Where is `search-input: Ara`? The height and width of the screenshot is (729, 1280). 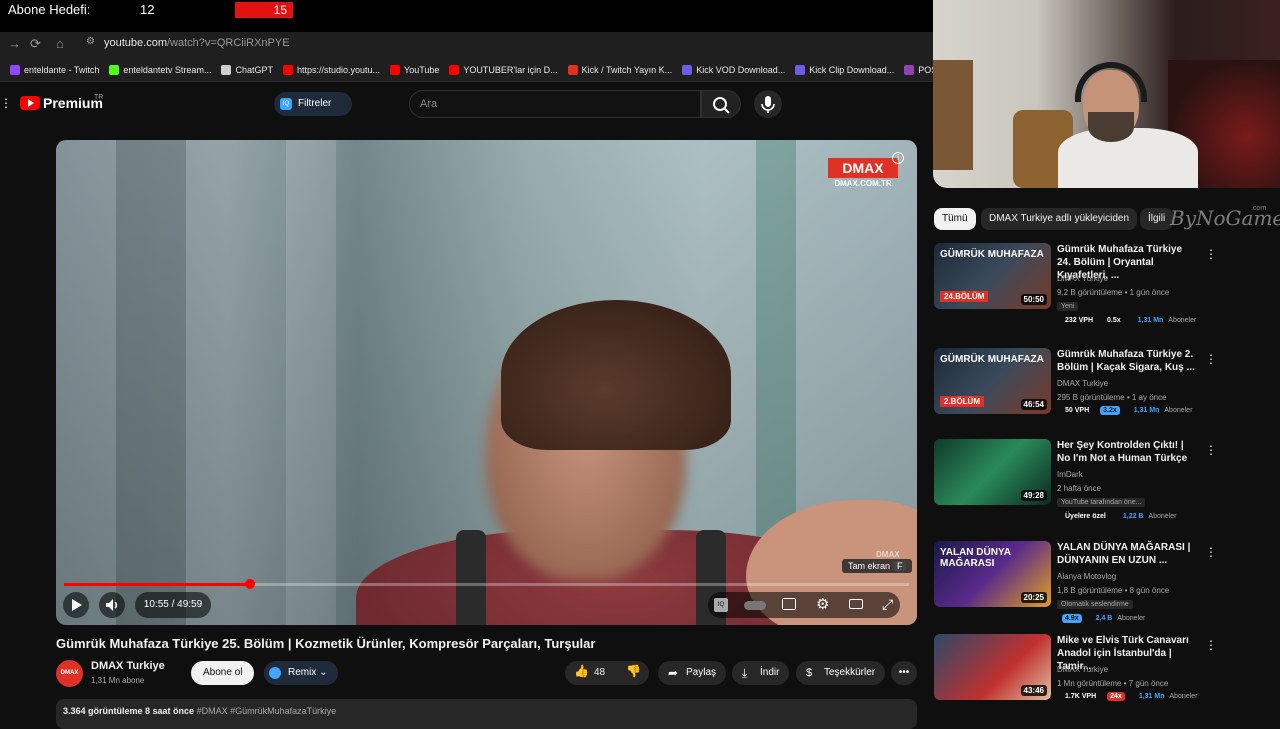
search-input: Ara is located at coordinates (555, 104).